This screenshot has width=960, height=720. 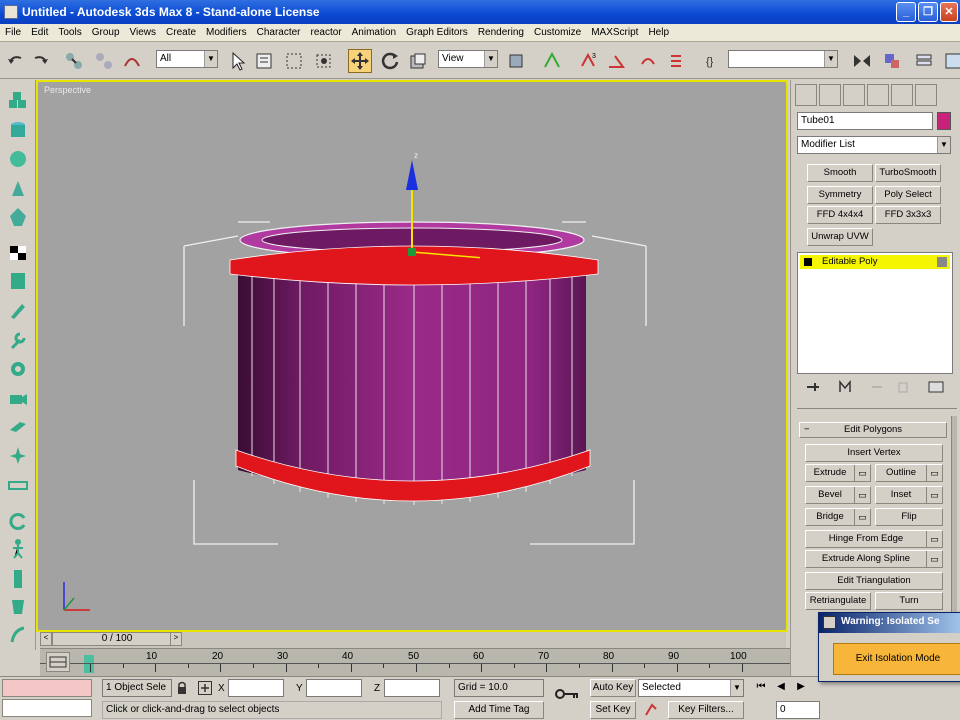 I want to click on undo-icon, so click(x=16, y=61).